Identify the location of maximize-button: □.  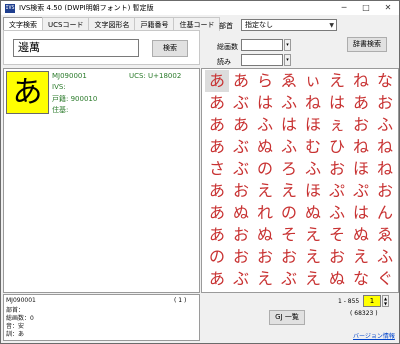
(366, 8).